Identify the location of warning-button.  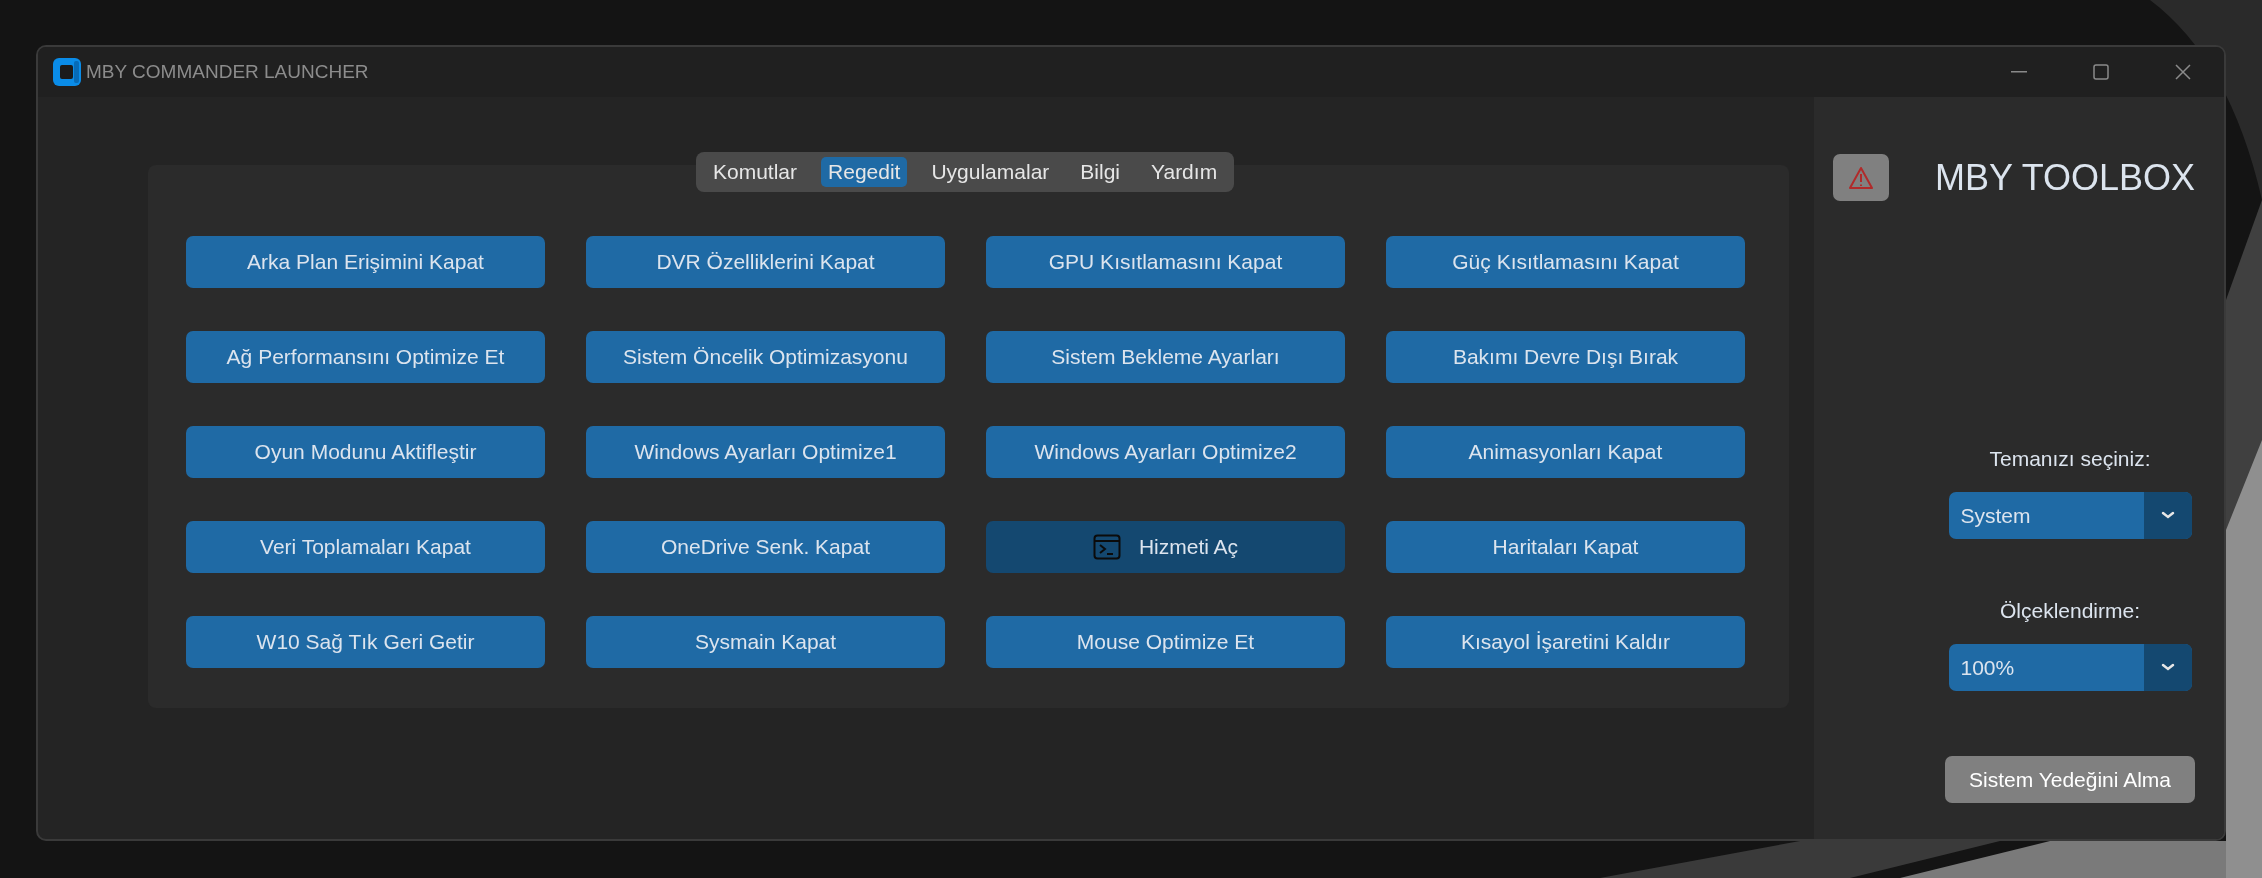
(1861, 177).